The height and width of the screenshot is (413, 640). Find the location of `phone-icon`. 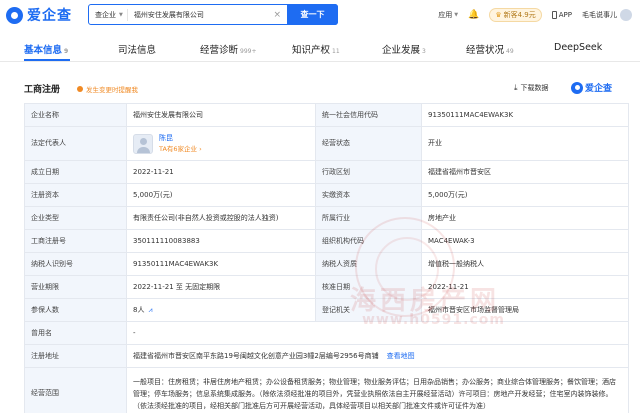

phone-icon is located at coordinates (554, 15).